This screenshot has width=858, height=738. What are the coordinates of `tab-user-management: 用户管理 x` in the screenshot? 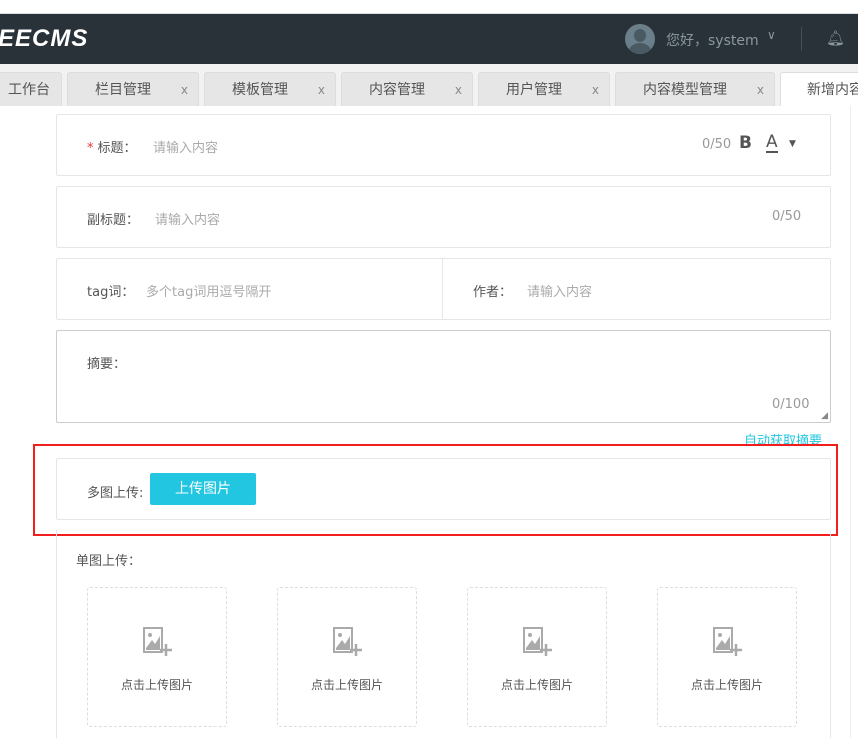 It's located at (544, 89).